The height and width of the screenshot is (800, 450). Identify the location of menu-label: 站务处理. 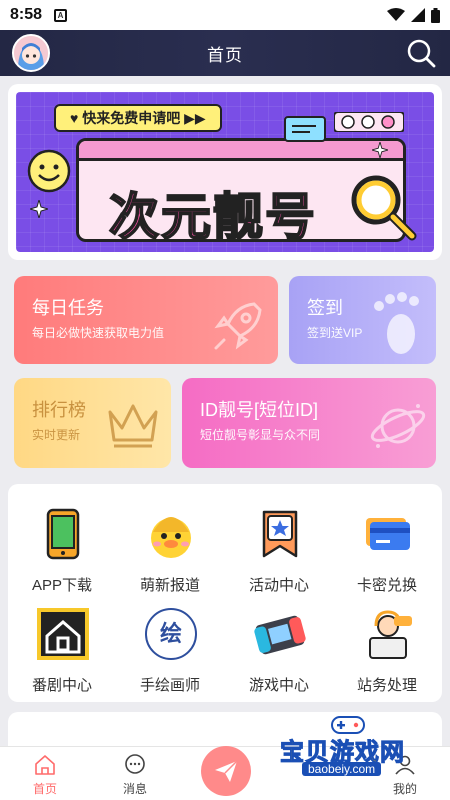
(386, 685).